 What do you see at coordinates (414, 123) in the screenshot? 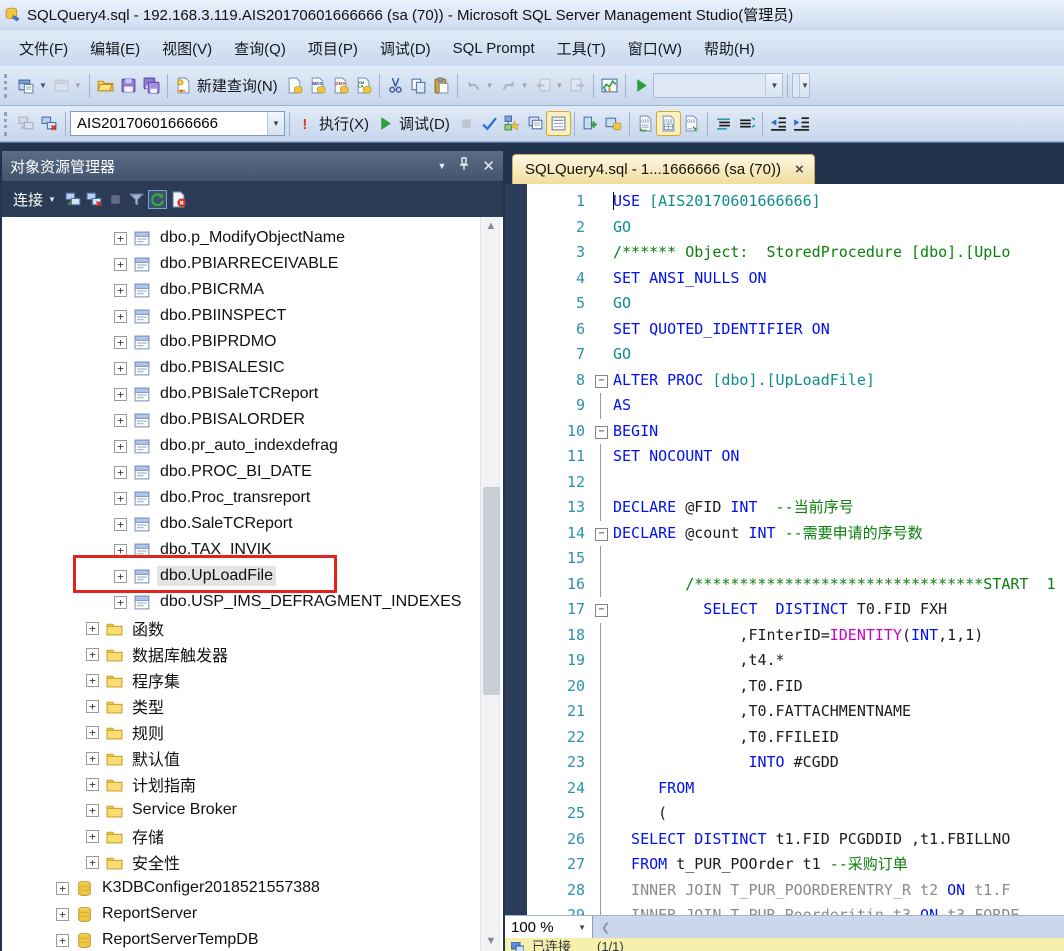
I see `debug-button: 调试(D)` at bounding box center [414, 123].